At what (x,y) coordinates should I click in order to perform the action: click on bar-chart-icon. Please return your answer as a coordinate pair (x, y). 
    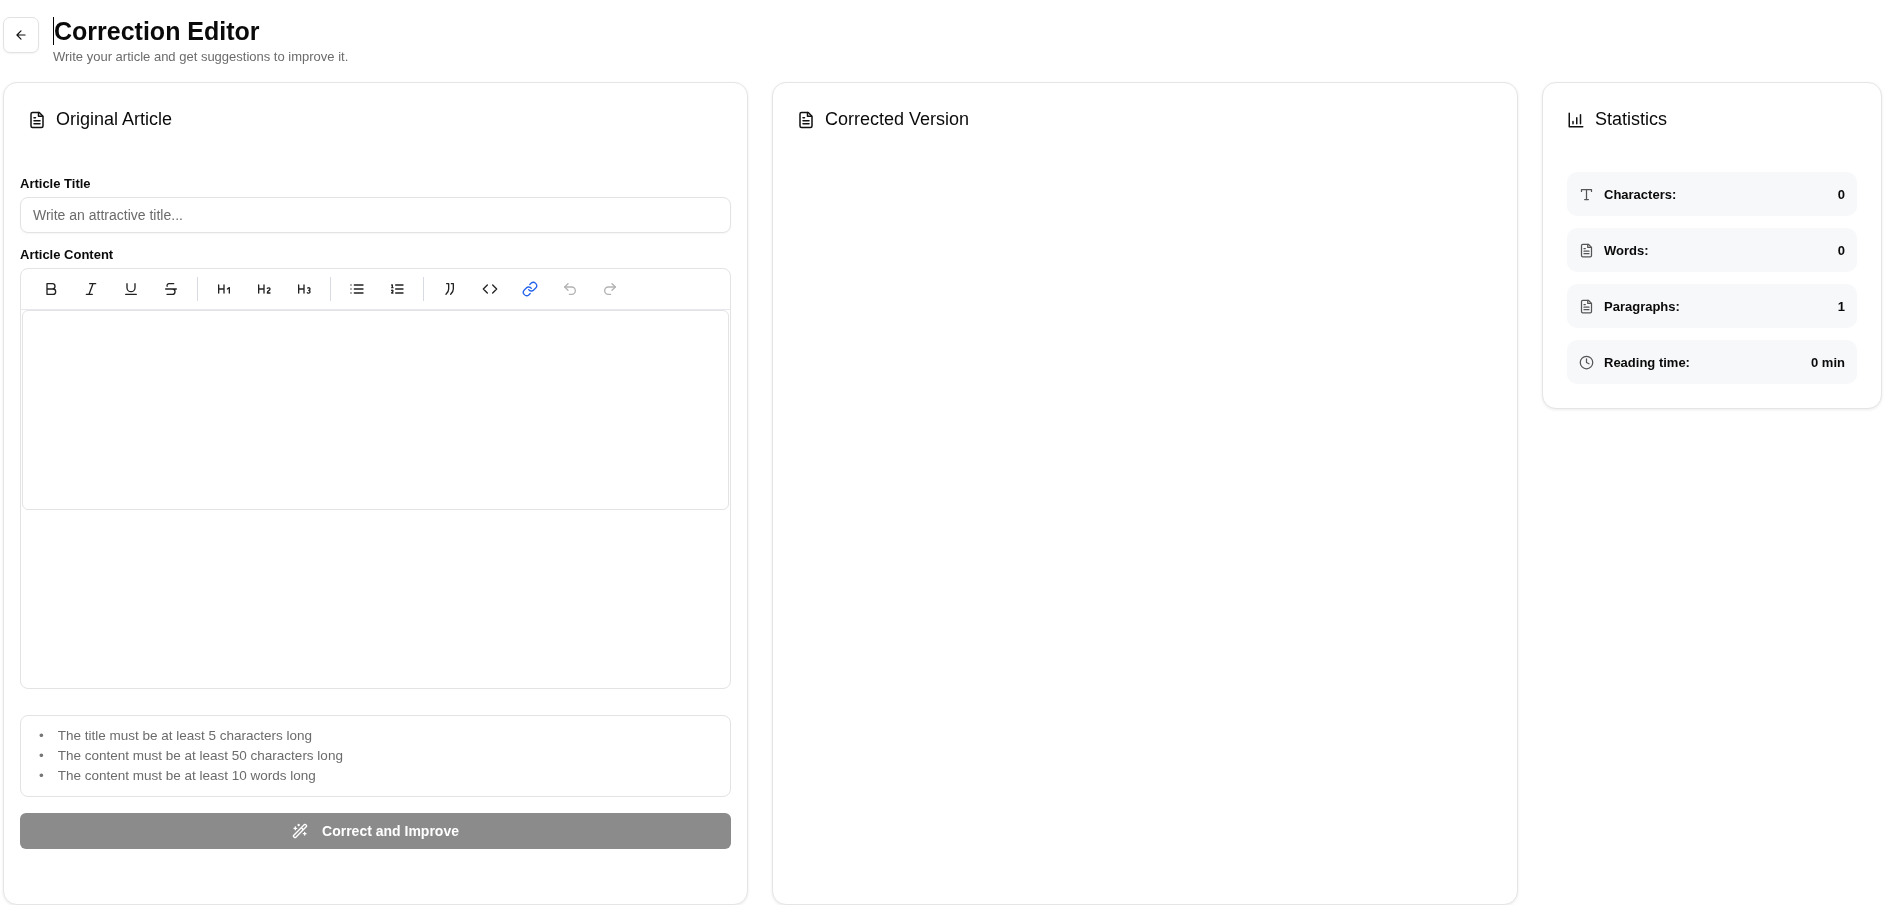
    Looking at the image, I should click on (1576, 119).